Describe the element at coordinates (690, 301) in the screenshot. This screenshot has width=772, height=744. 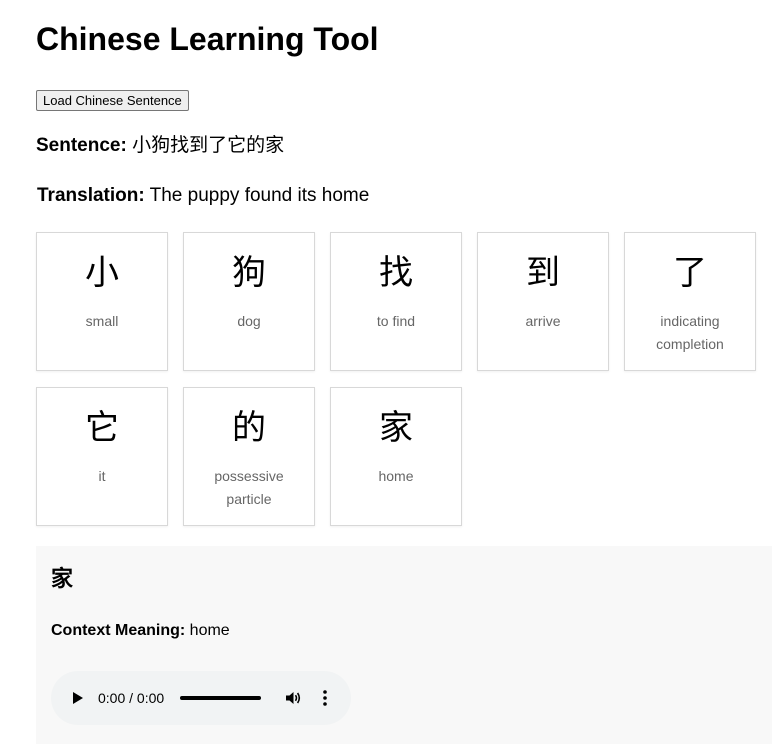
I see `character-card: 了 indicating completion` at that location.